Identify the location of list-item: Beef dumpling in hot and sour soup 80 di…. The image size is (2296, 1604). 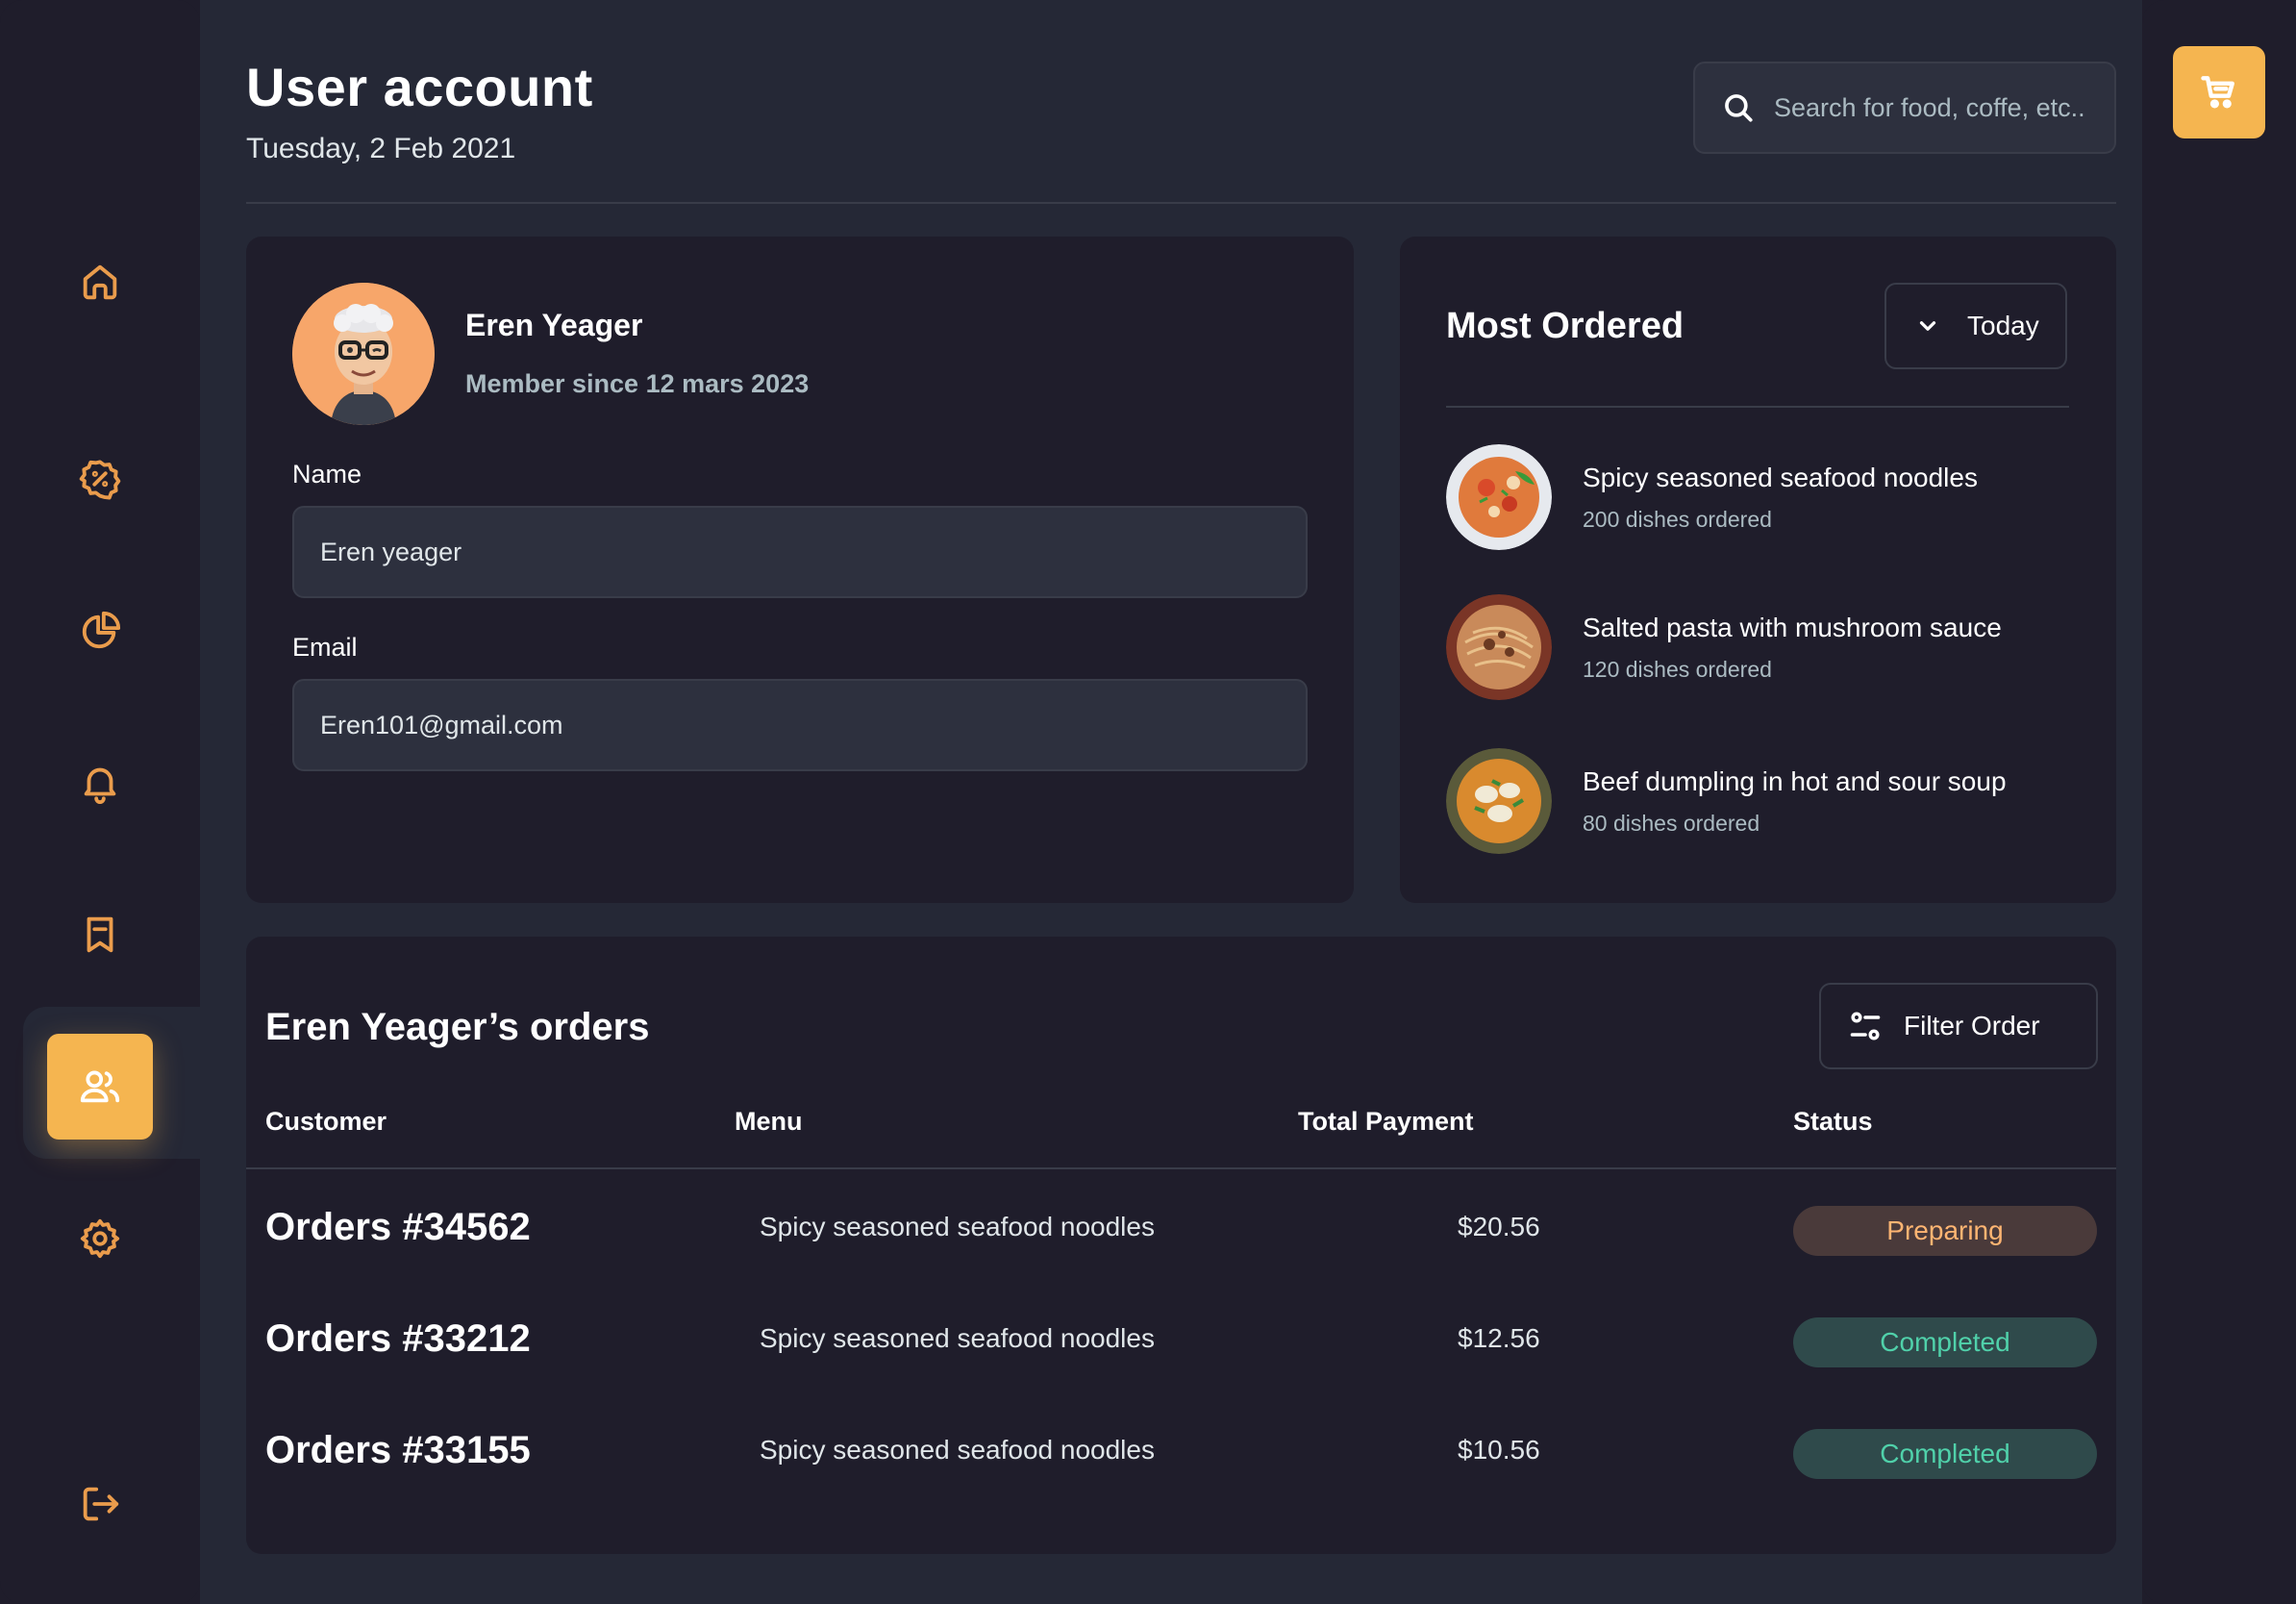
(1726, 801).